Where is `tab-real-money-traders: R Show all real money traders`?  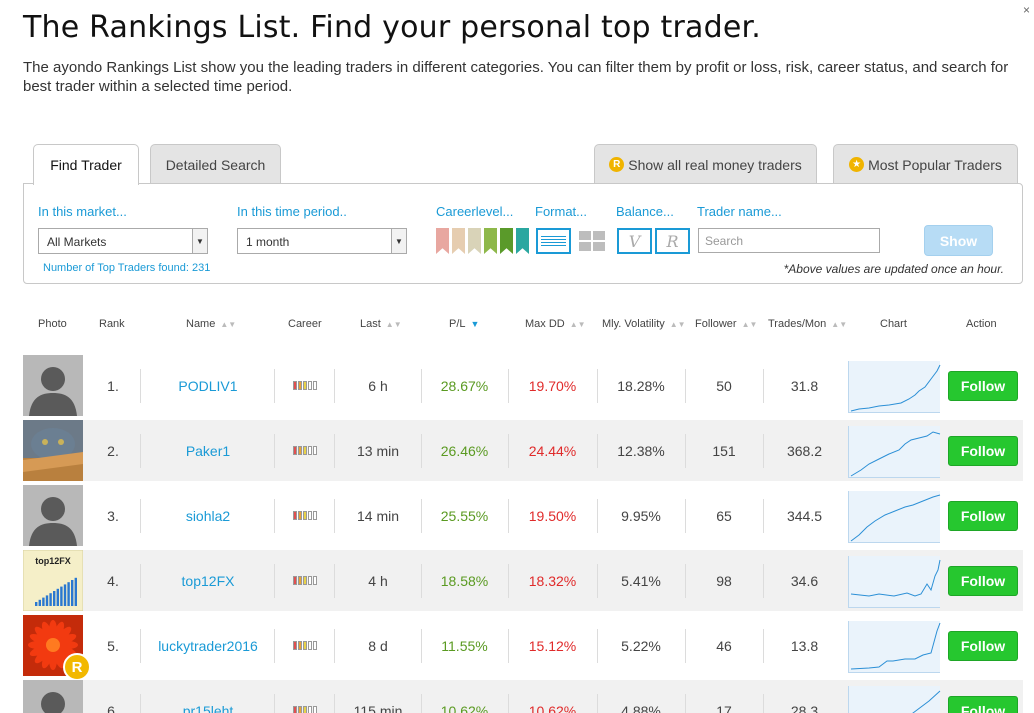 tab-real-money-traders: R Show all real money traders is located at coordinates (705, 164).